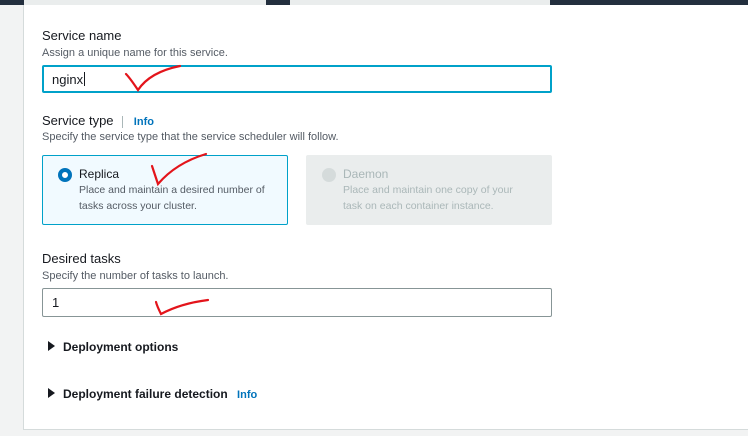 The width and height of the screenshot is (748, 436). I want to click on service-type-info-link: Info, so click(144, 122).